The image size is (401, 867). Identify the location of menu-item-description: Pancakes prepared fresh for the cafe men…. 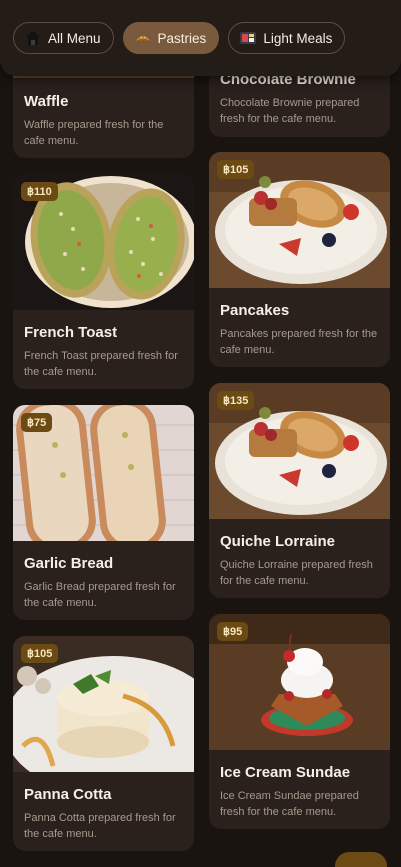
(299, 342).